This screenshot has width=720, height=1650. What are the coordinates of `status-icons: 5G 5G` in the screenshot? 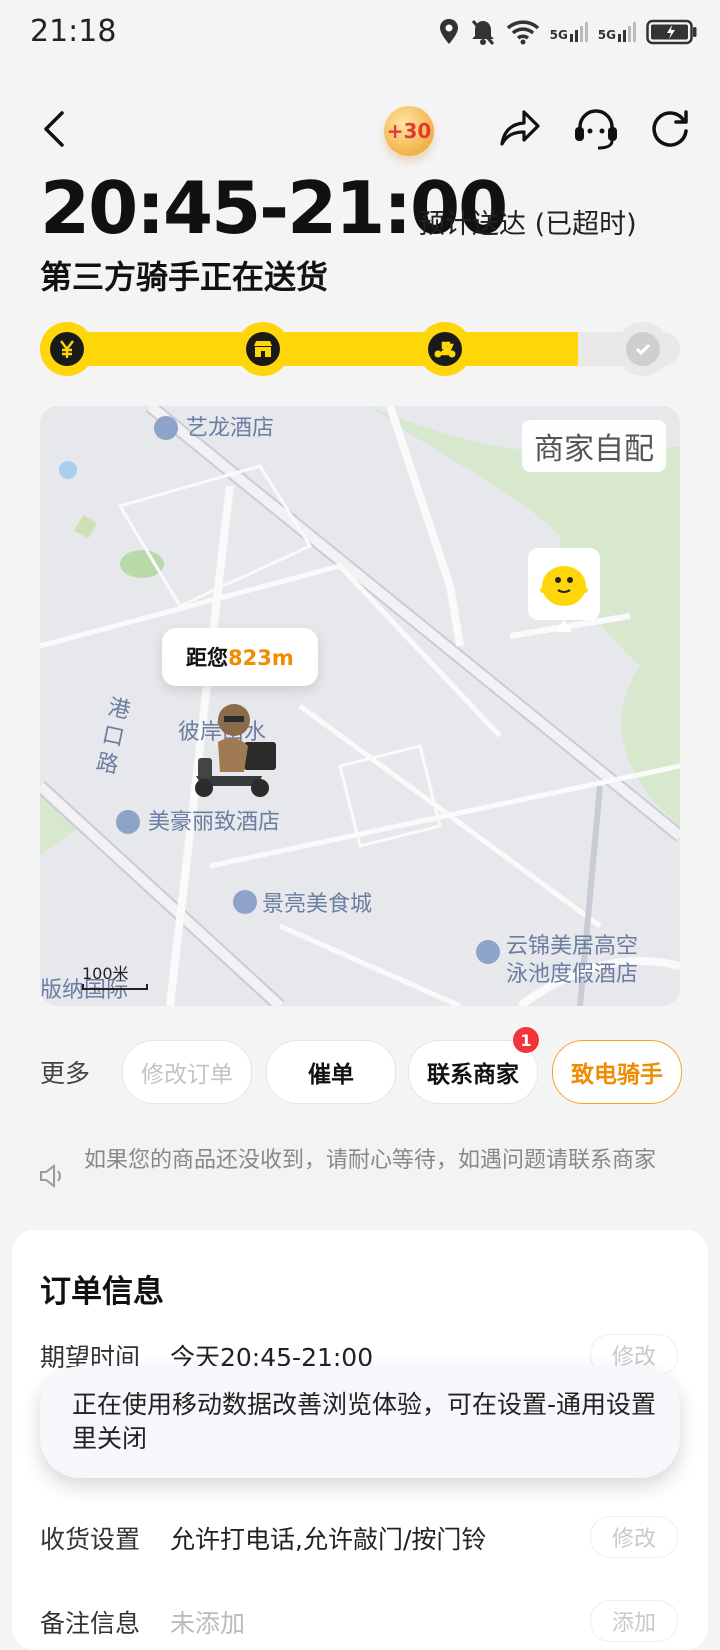 It's located at (568, 32).